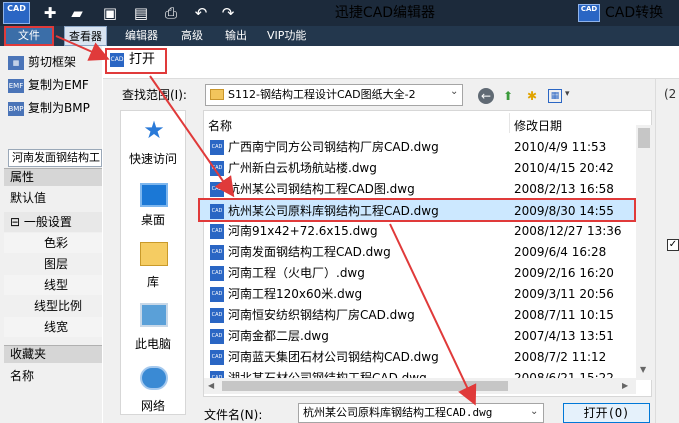  Describe the element at coordinates (560, 252) in the screenshot. I see `file-date: 2009/6/4 16:28` at that location.